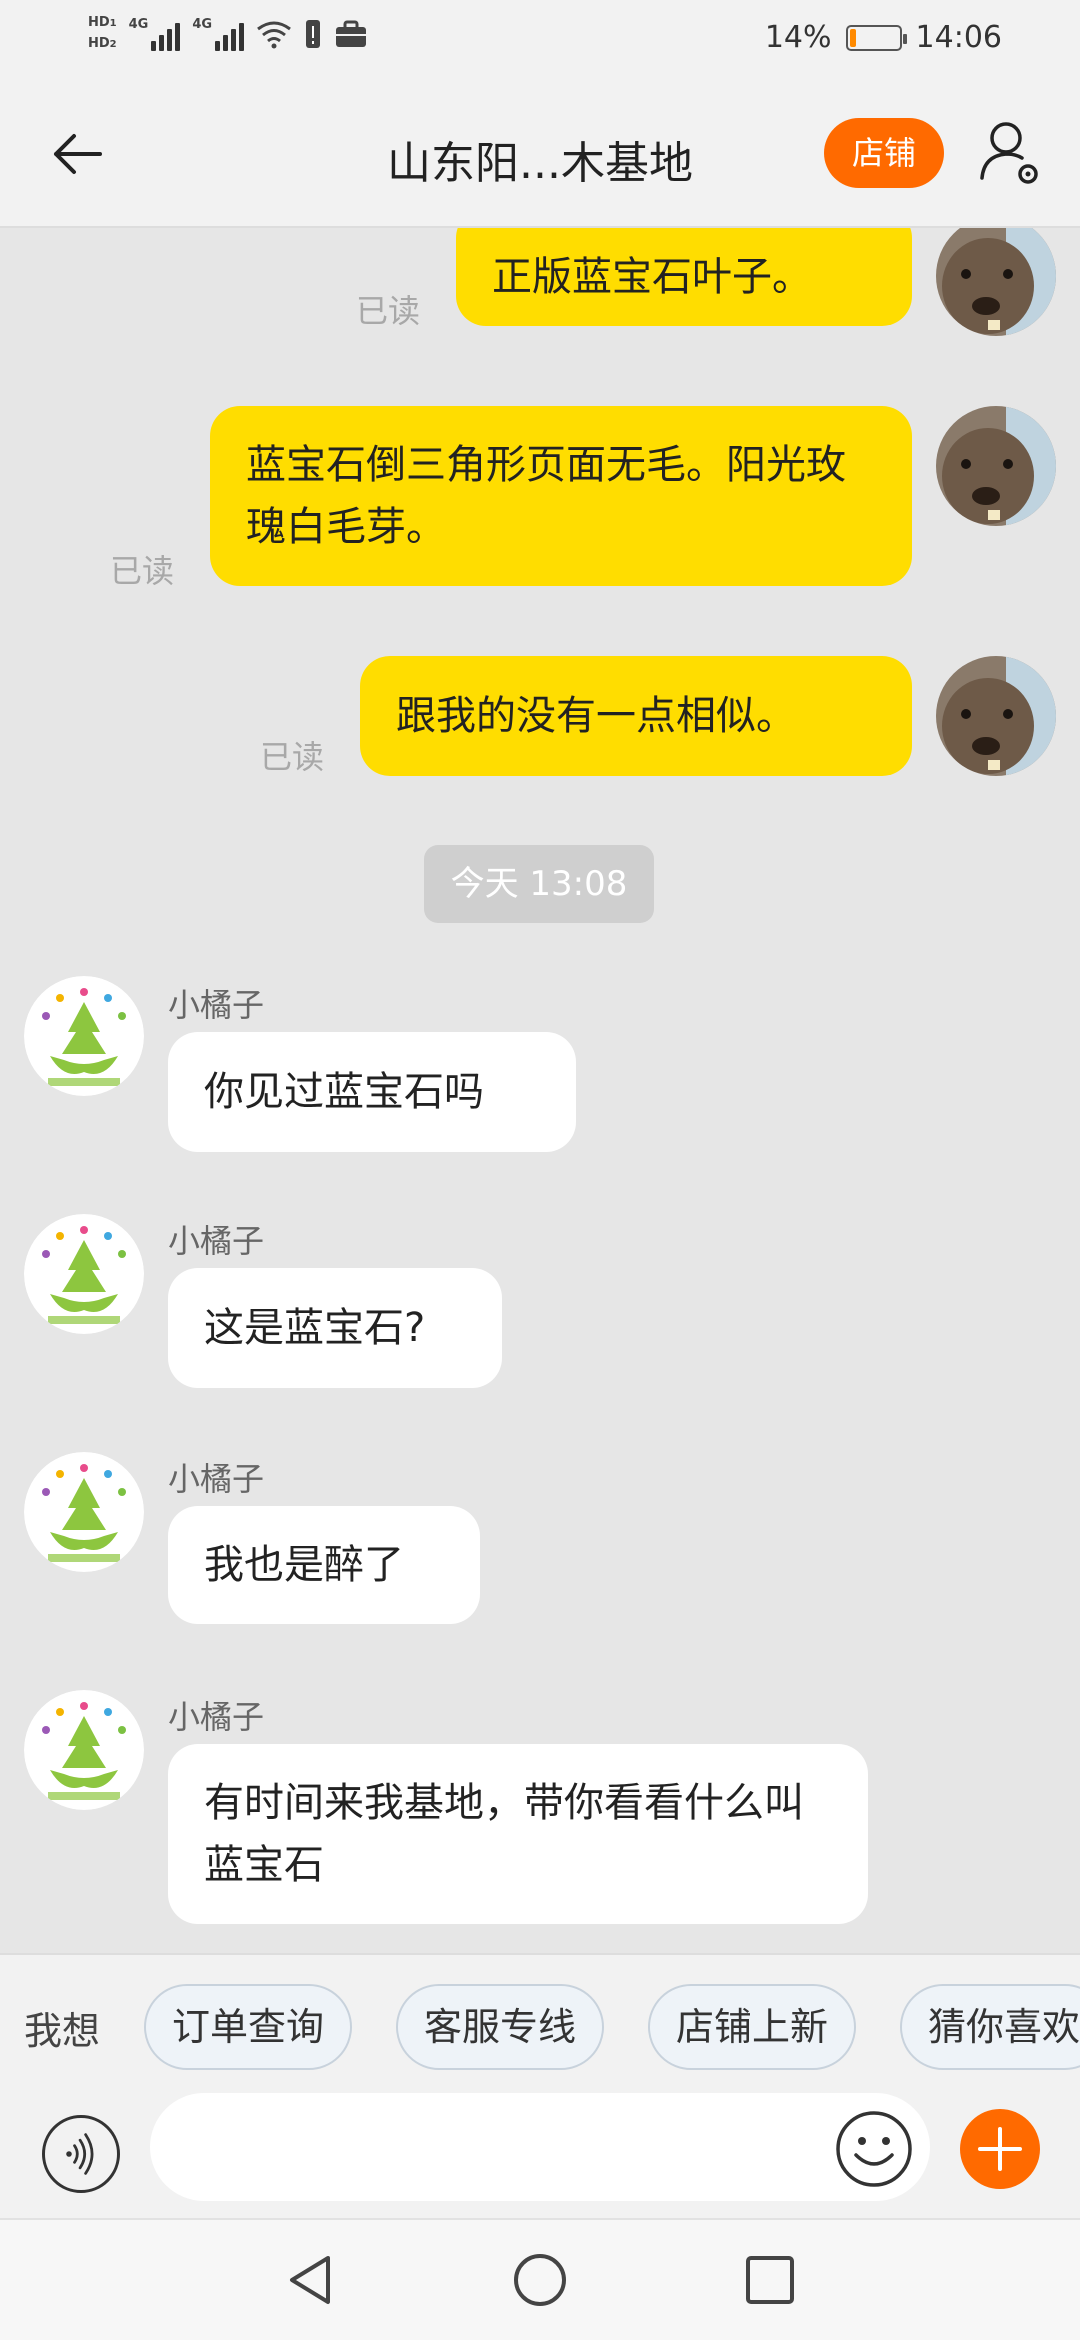  I want to click on incoming-message: 这是蓝宝石?, so click(335, 1328).